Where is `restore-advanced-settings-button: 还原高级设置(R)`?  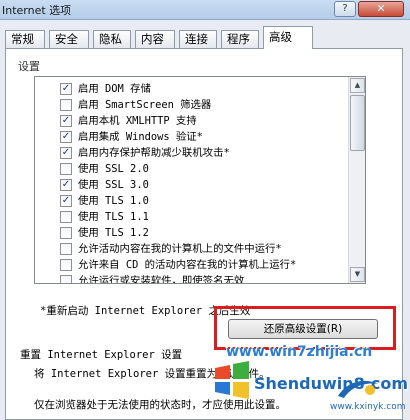 restore-advanced-settings-button: 还原高级设置(R) is located at coordinates (303, 329).